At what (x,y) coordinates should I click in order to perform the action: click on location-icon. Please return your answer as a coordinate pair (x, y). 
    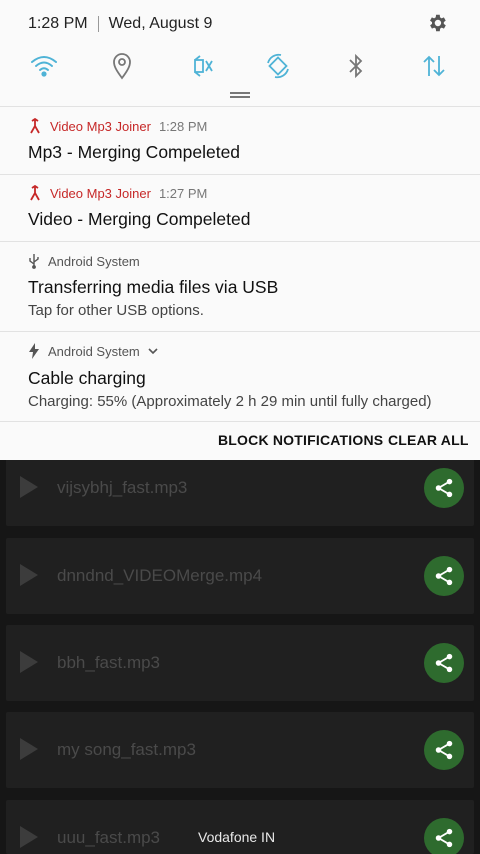
    Looking at the image, I should click on (122, 66).